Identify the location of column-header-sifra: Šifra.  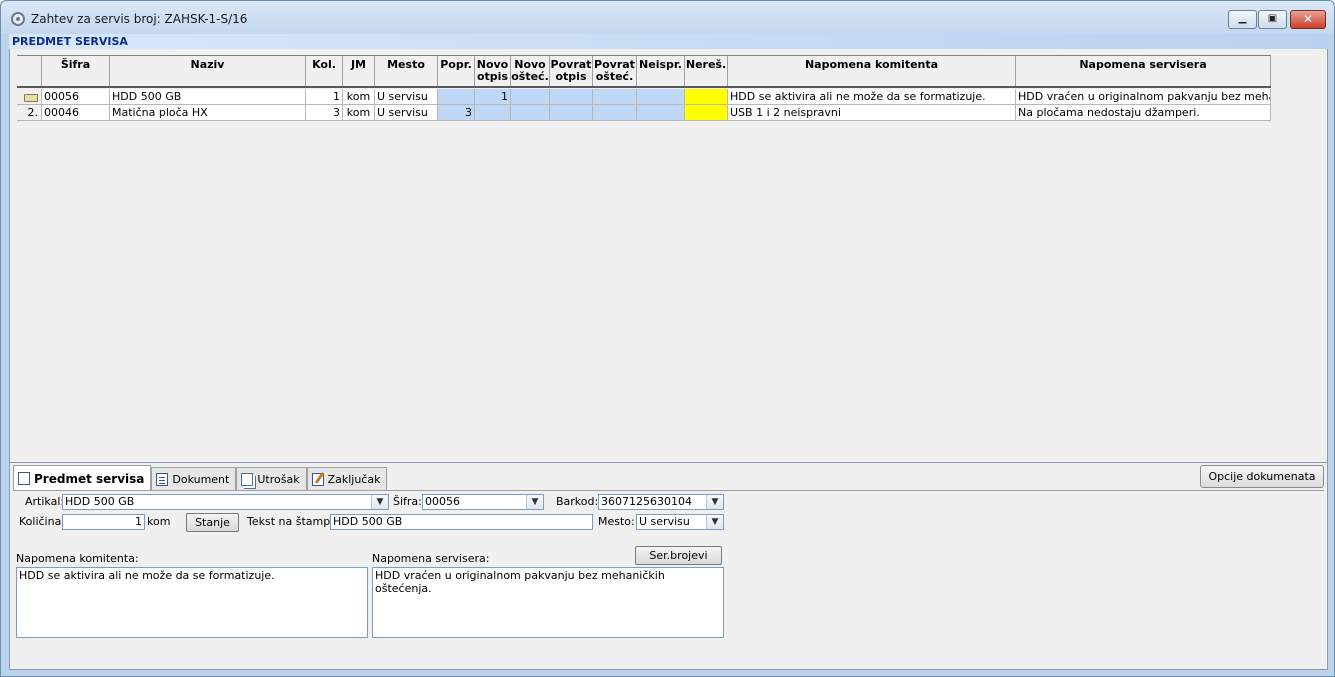
(76, 71).